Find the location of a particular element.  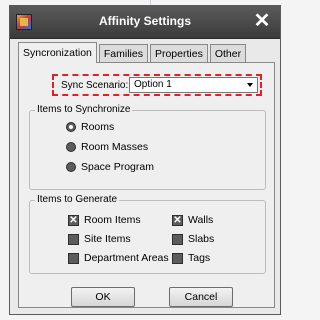

tab-properties: Properties is located at coordinates (178, 53).